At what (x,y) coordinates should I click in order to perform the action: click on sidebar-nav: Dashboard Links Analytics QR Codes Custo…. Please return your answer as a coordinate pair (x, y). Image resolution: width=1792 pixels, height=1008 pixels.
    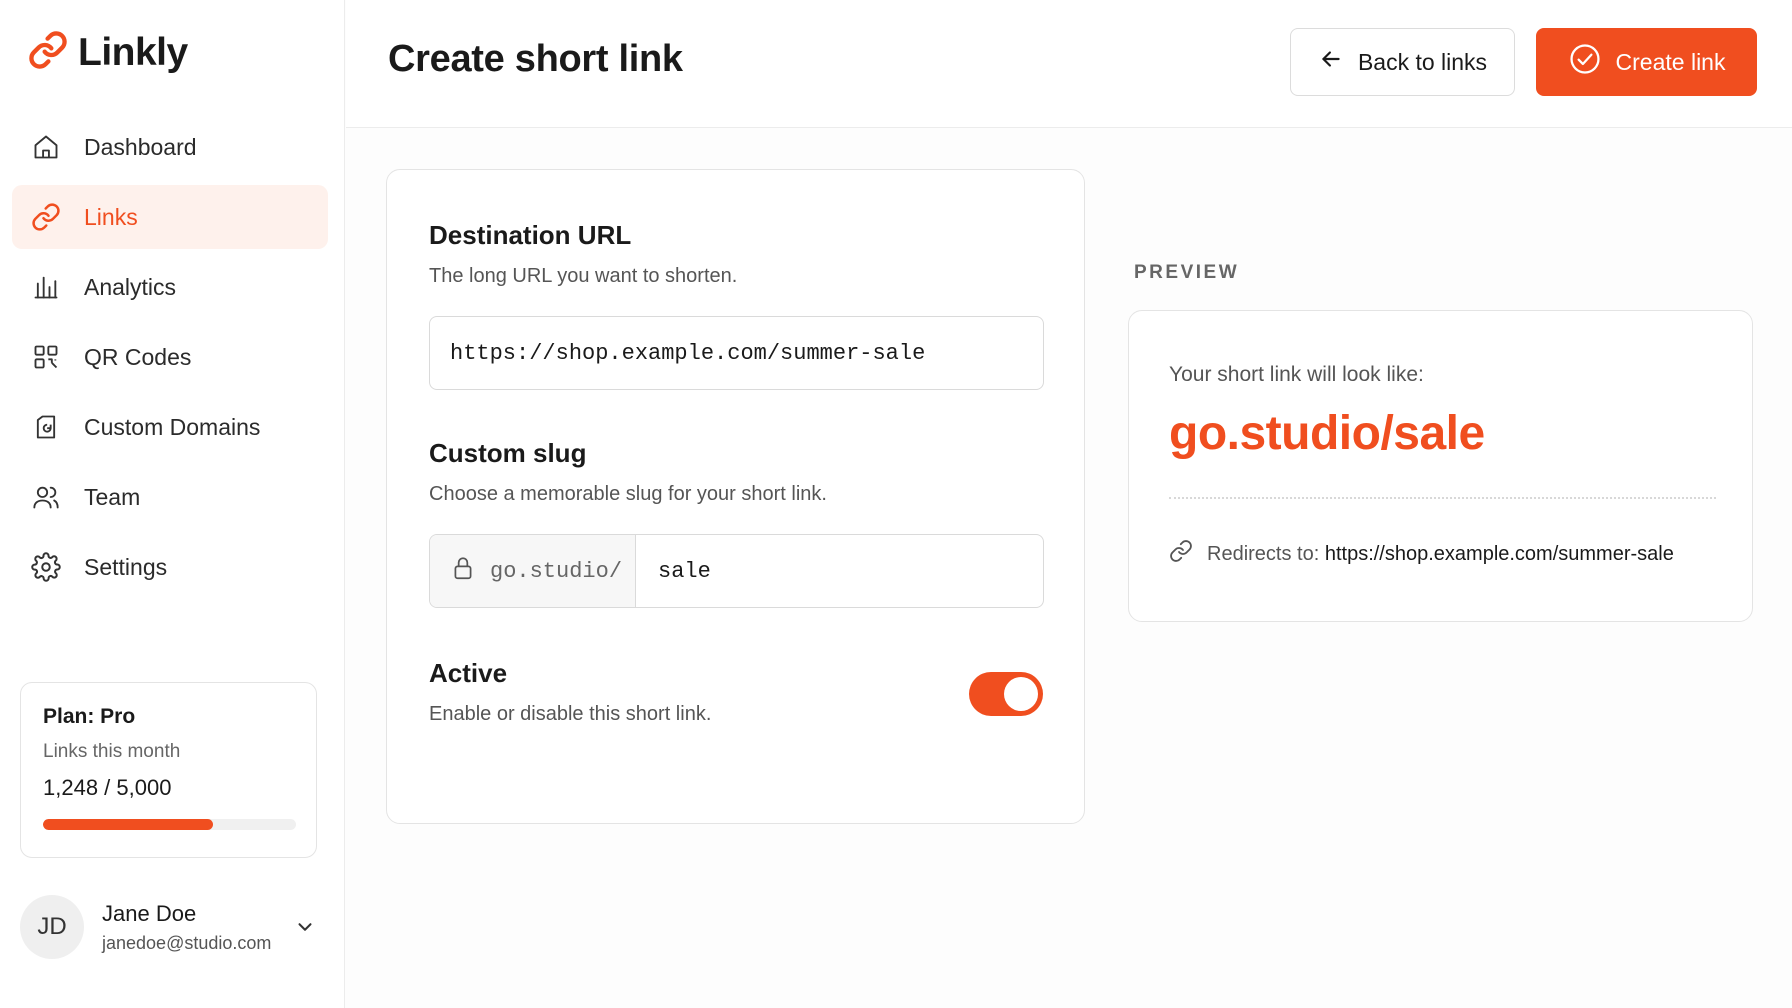
    Looking at the image, I should click on (170, 360).